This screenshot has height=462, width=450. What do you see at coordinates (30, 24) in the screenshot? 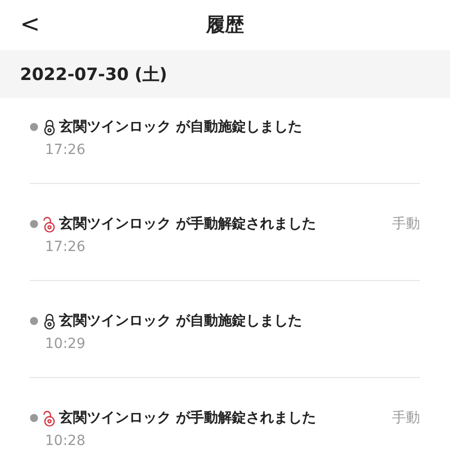
I see `back-button: <` at bounding box center [30, 24].